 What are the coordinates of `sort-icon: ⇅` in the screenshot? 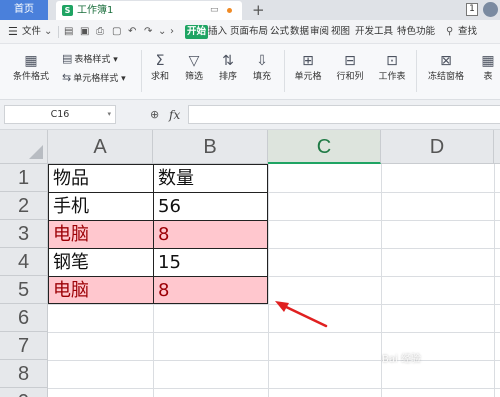 It's located at (228, 61).